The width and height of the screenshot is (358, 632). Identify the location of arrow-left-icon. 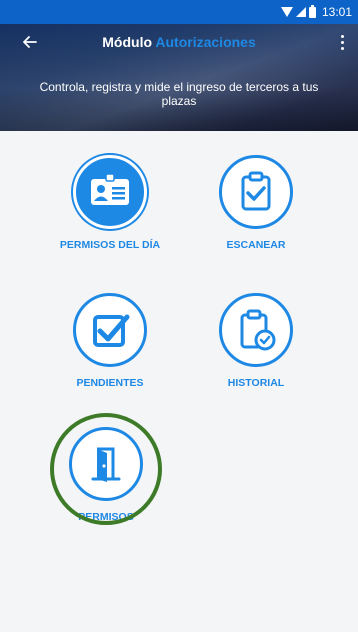
(30, 42).